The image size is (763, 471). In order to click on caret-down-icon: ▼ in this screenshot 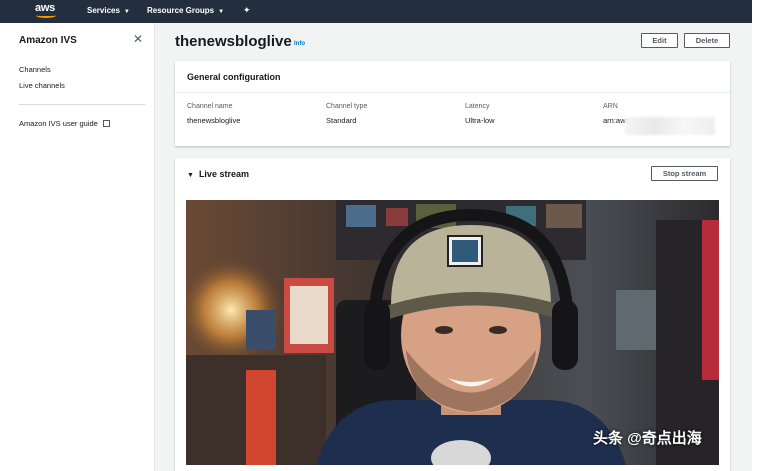, I will do `click(190, 175)`.